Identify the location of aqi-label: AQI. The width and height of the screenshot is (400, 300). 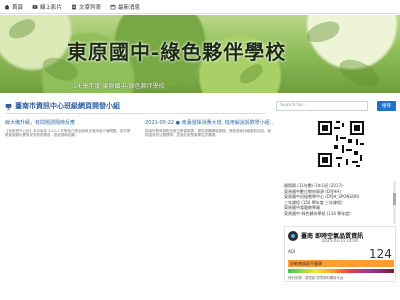
(291, 251).